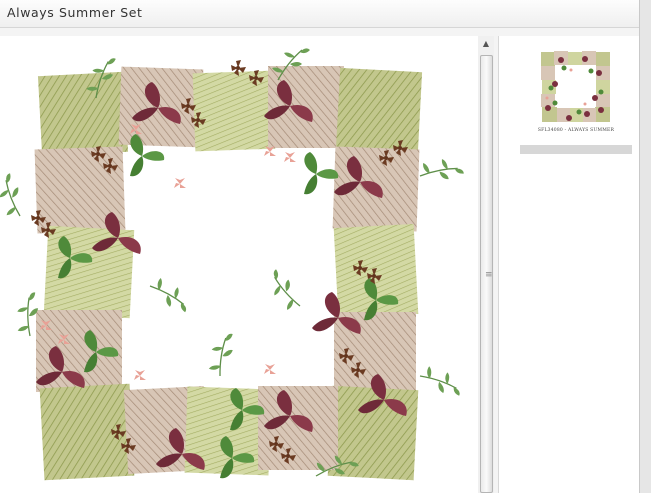  What do you see at coordinates (576, 149) in the screenshot?
I see `loading-bar` at bounding box center [576, 149].